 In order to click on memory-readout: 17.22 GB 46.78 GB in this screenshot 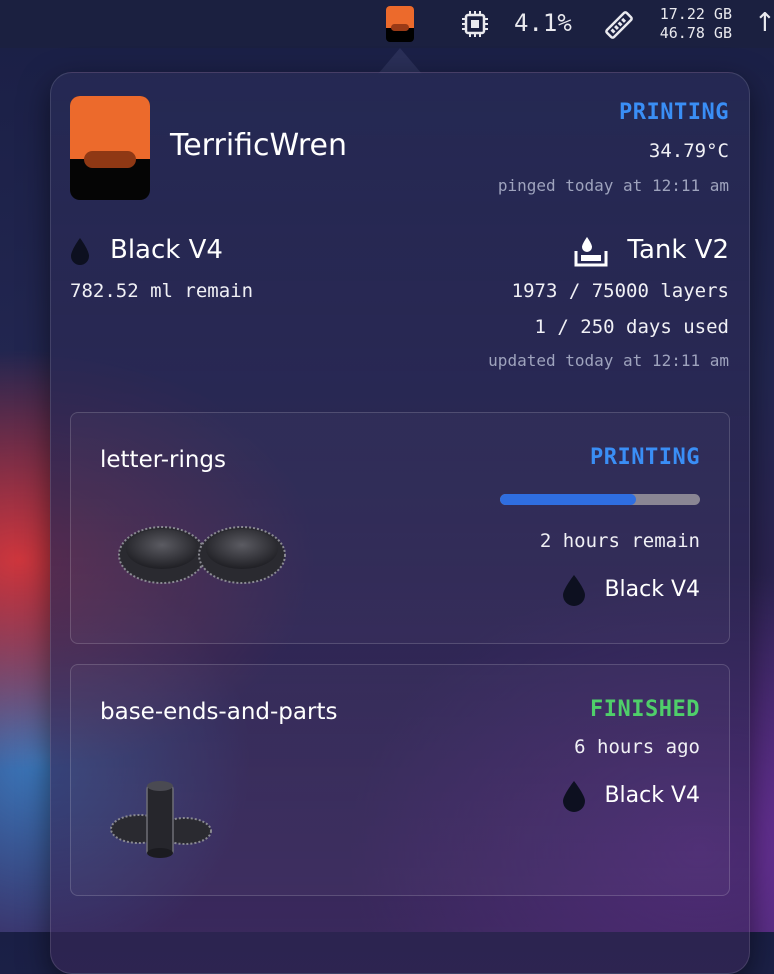, I will do `click(692, 24)`.